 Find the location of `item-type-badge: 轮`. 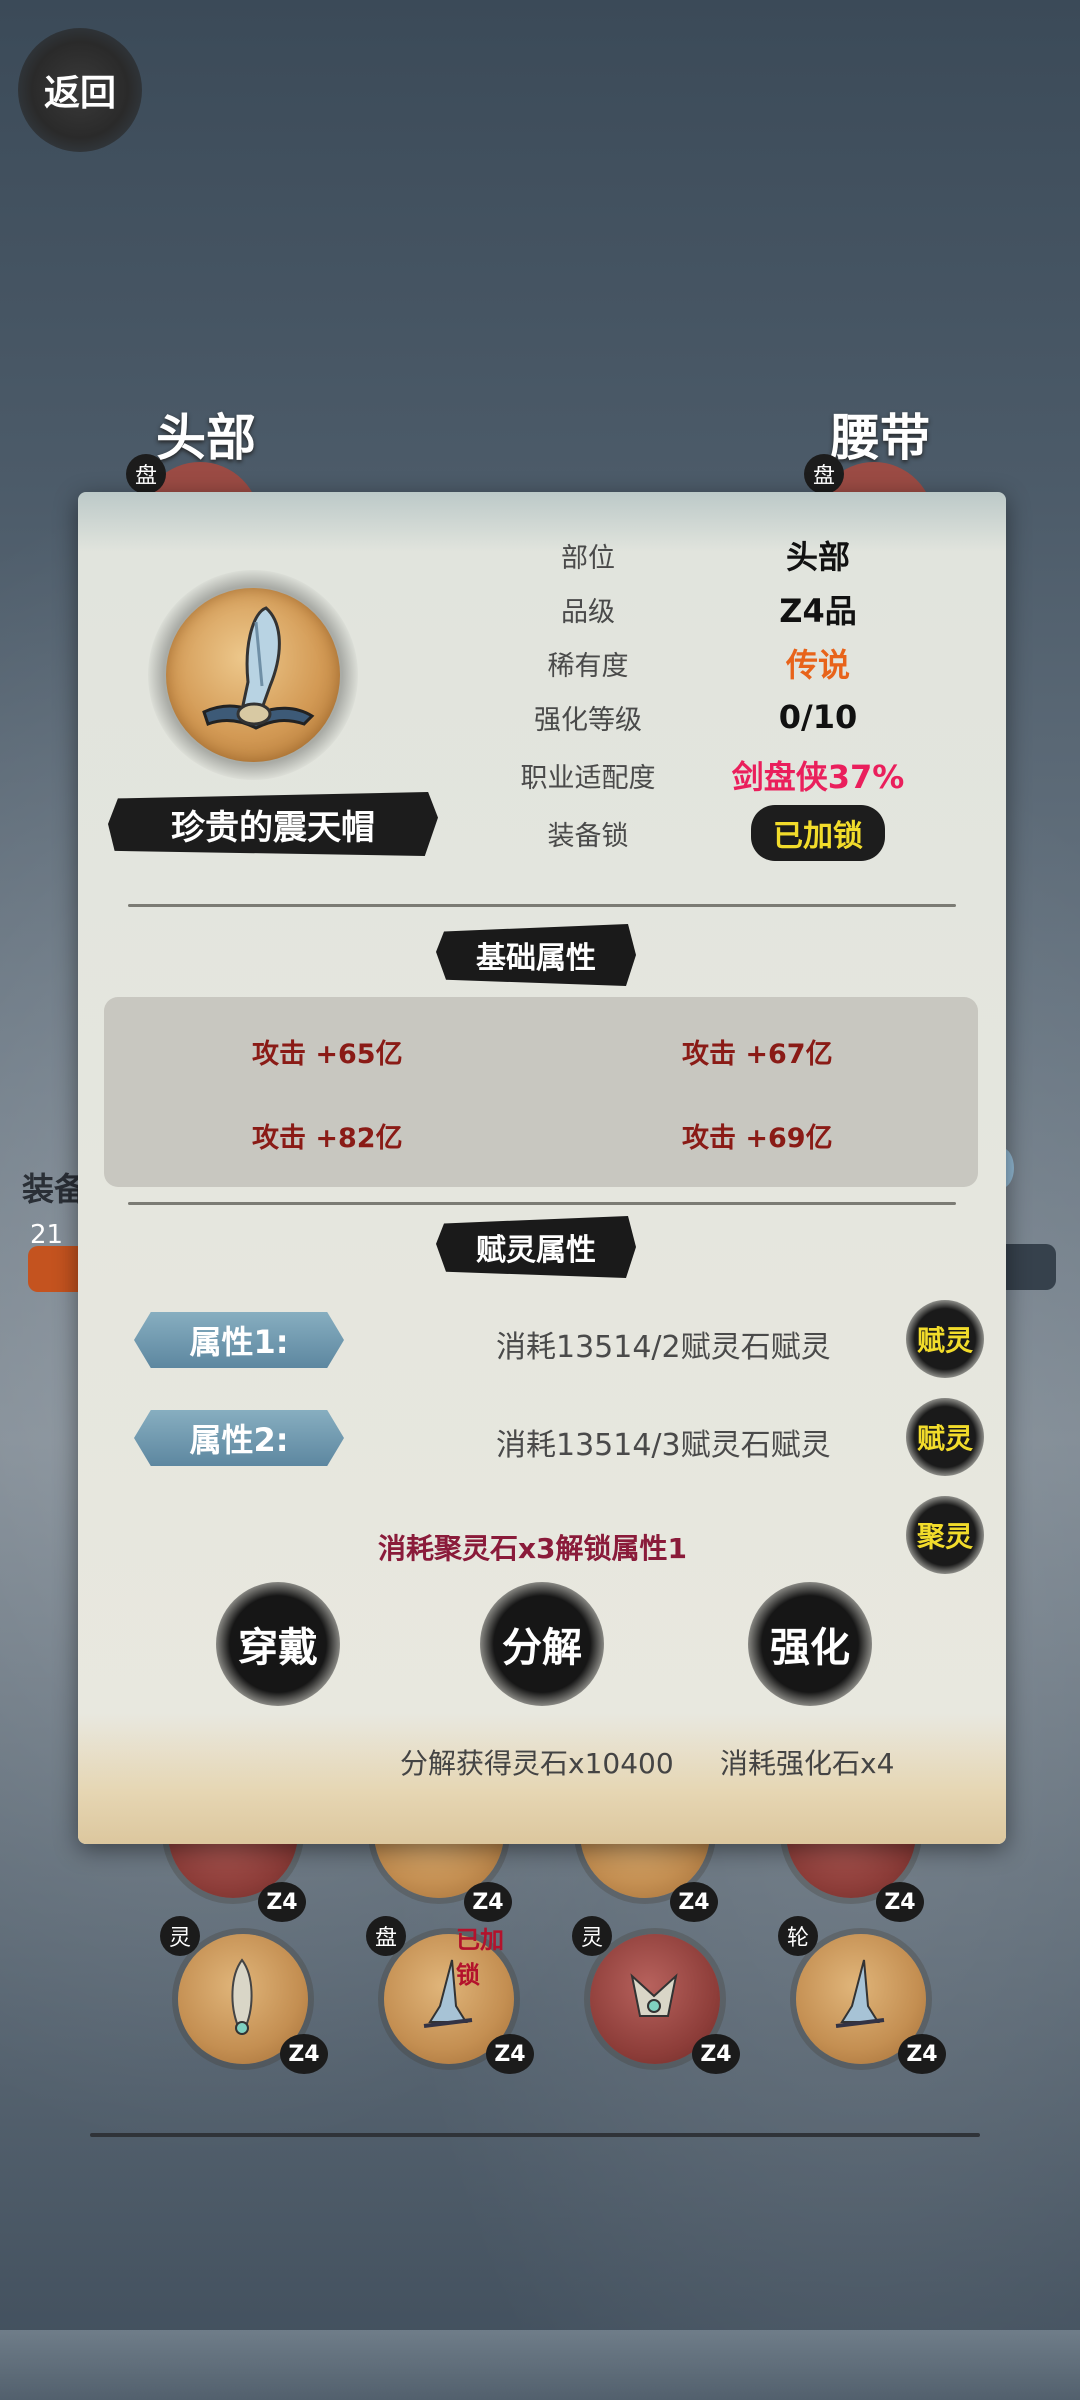

item-type-badge: 轮 is located at coordinates (798, 1936).